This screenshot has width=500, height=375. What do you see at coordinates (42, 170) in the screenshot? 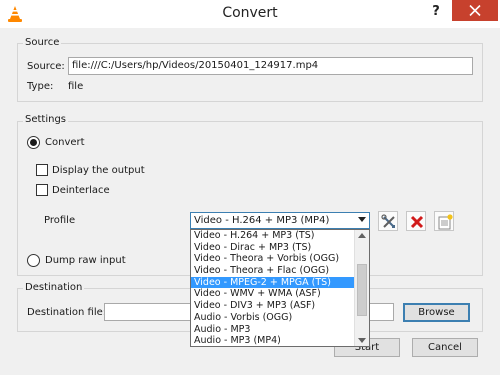
I see `display-output-checkbox` at bounding box center [42, 170].